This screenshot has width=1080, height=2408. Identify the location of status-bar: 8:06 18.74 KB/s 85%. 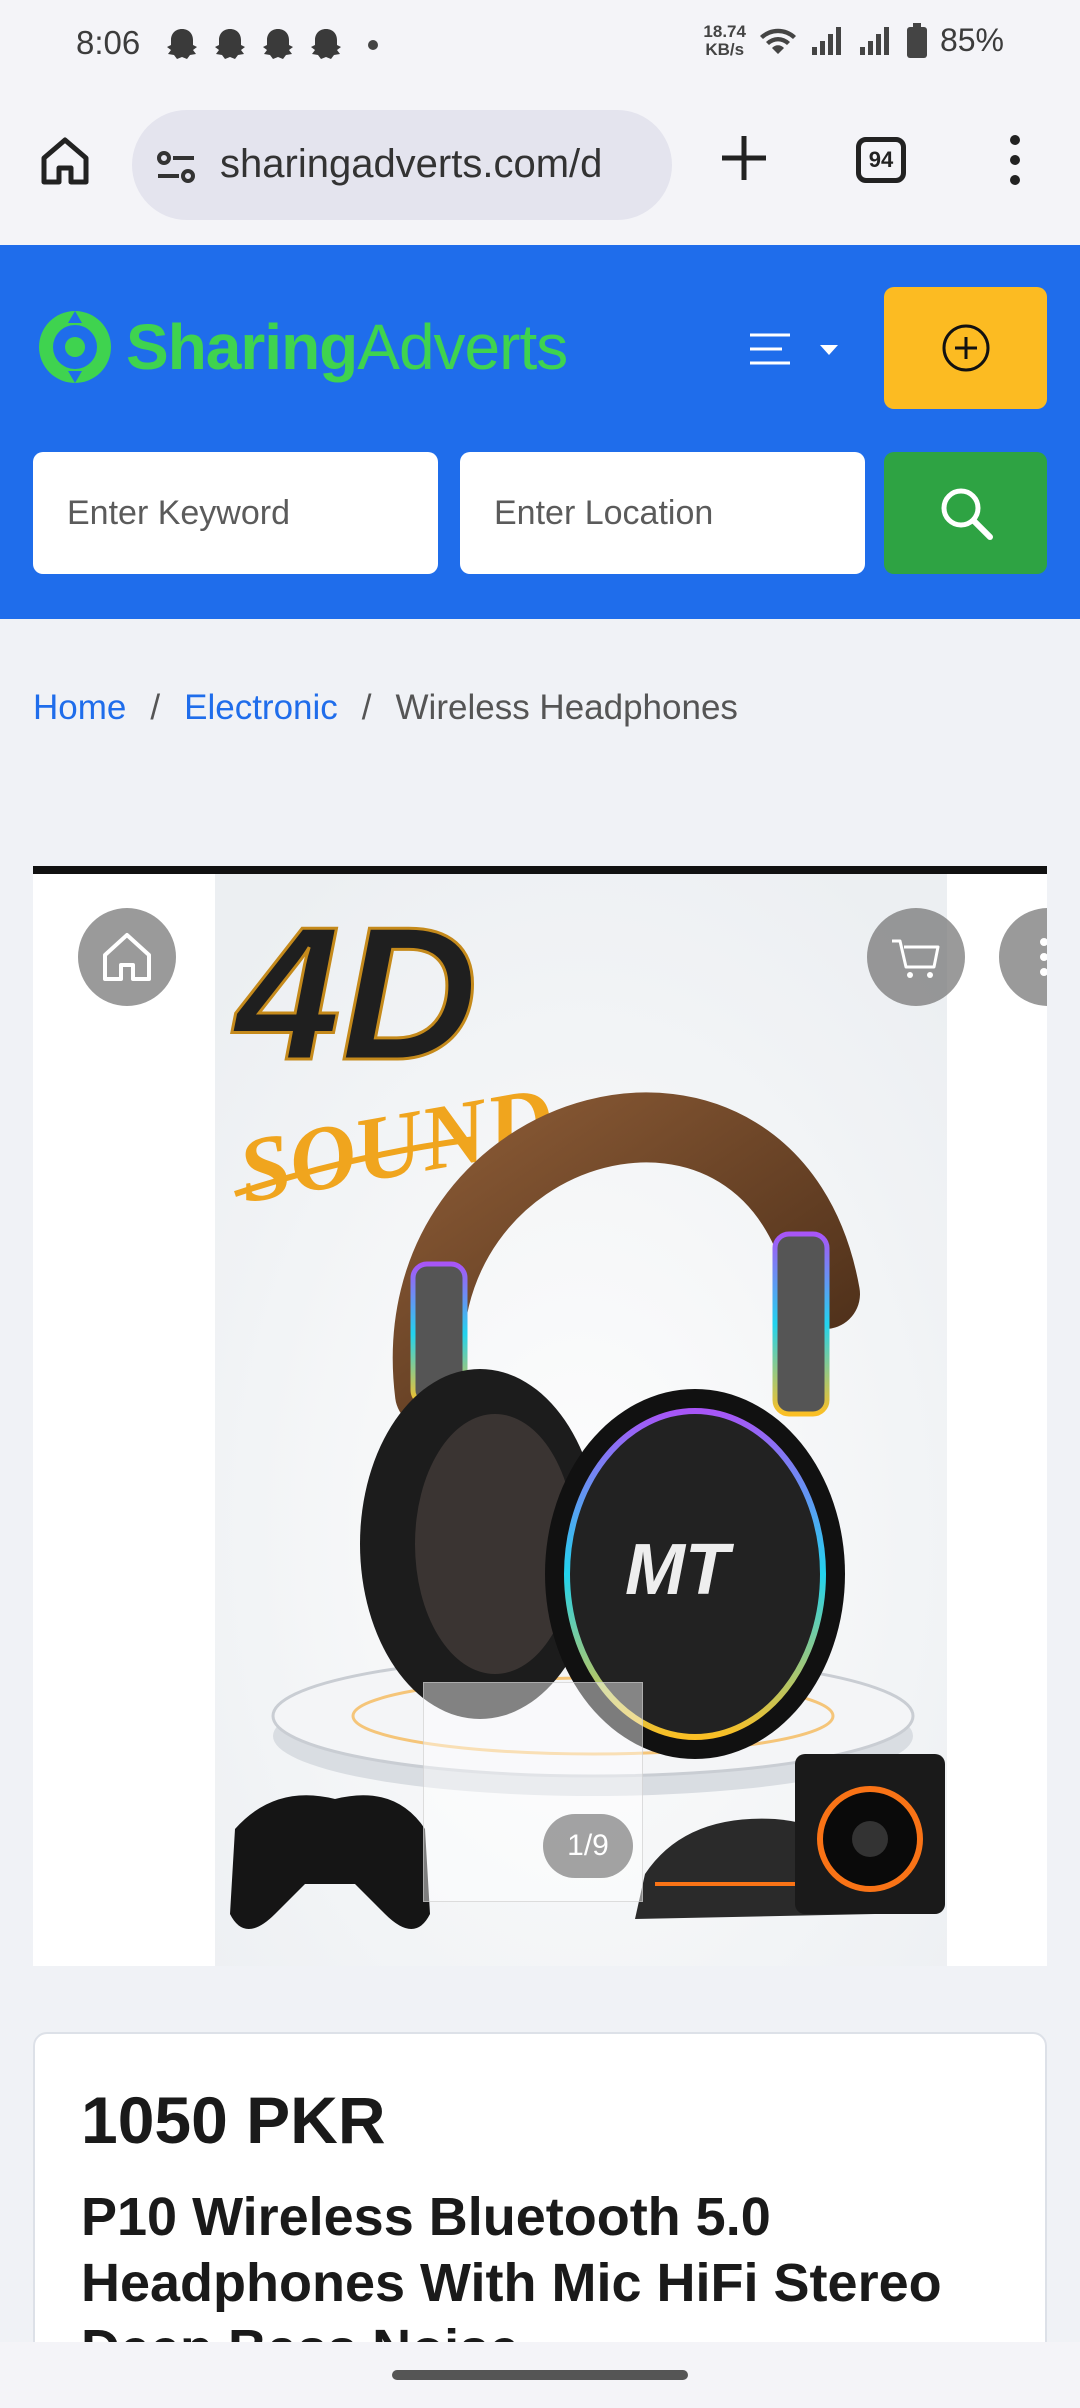
(540, 45).